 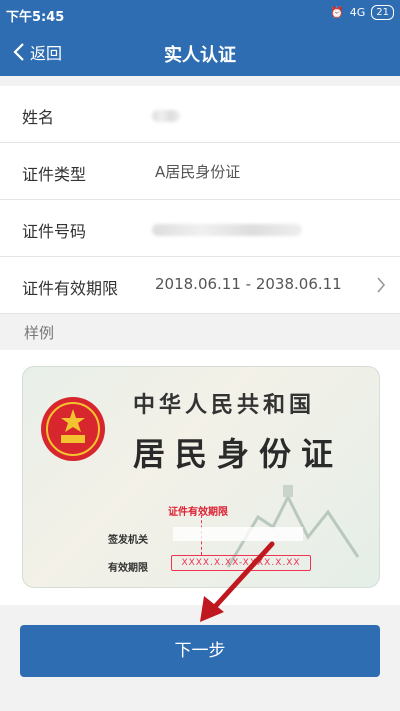 I want to click on network-indicator: 4G, so click(x=357, y=12).